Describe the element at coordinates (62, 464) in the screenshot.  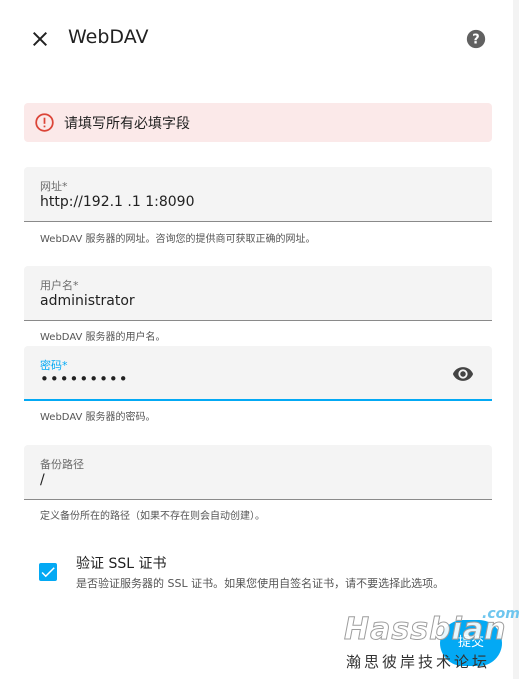
I see `backup-path-label: 备份路径` at that location.